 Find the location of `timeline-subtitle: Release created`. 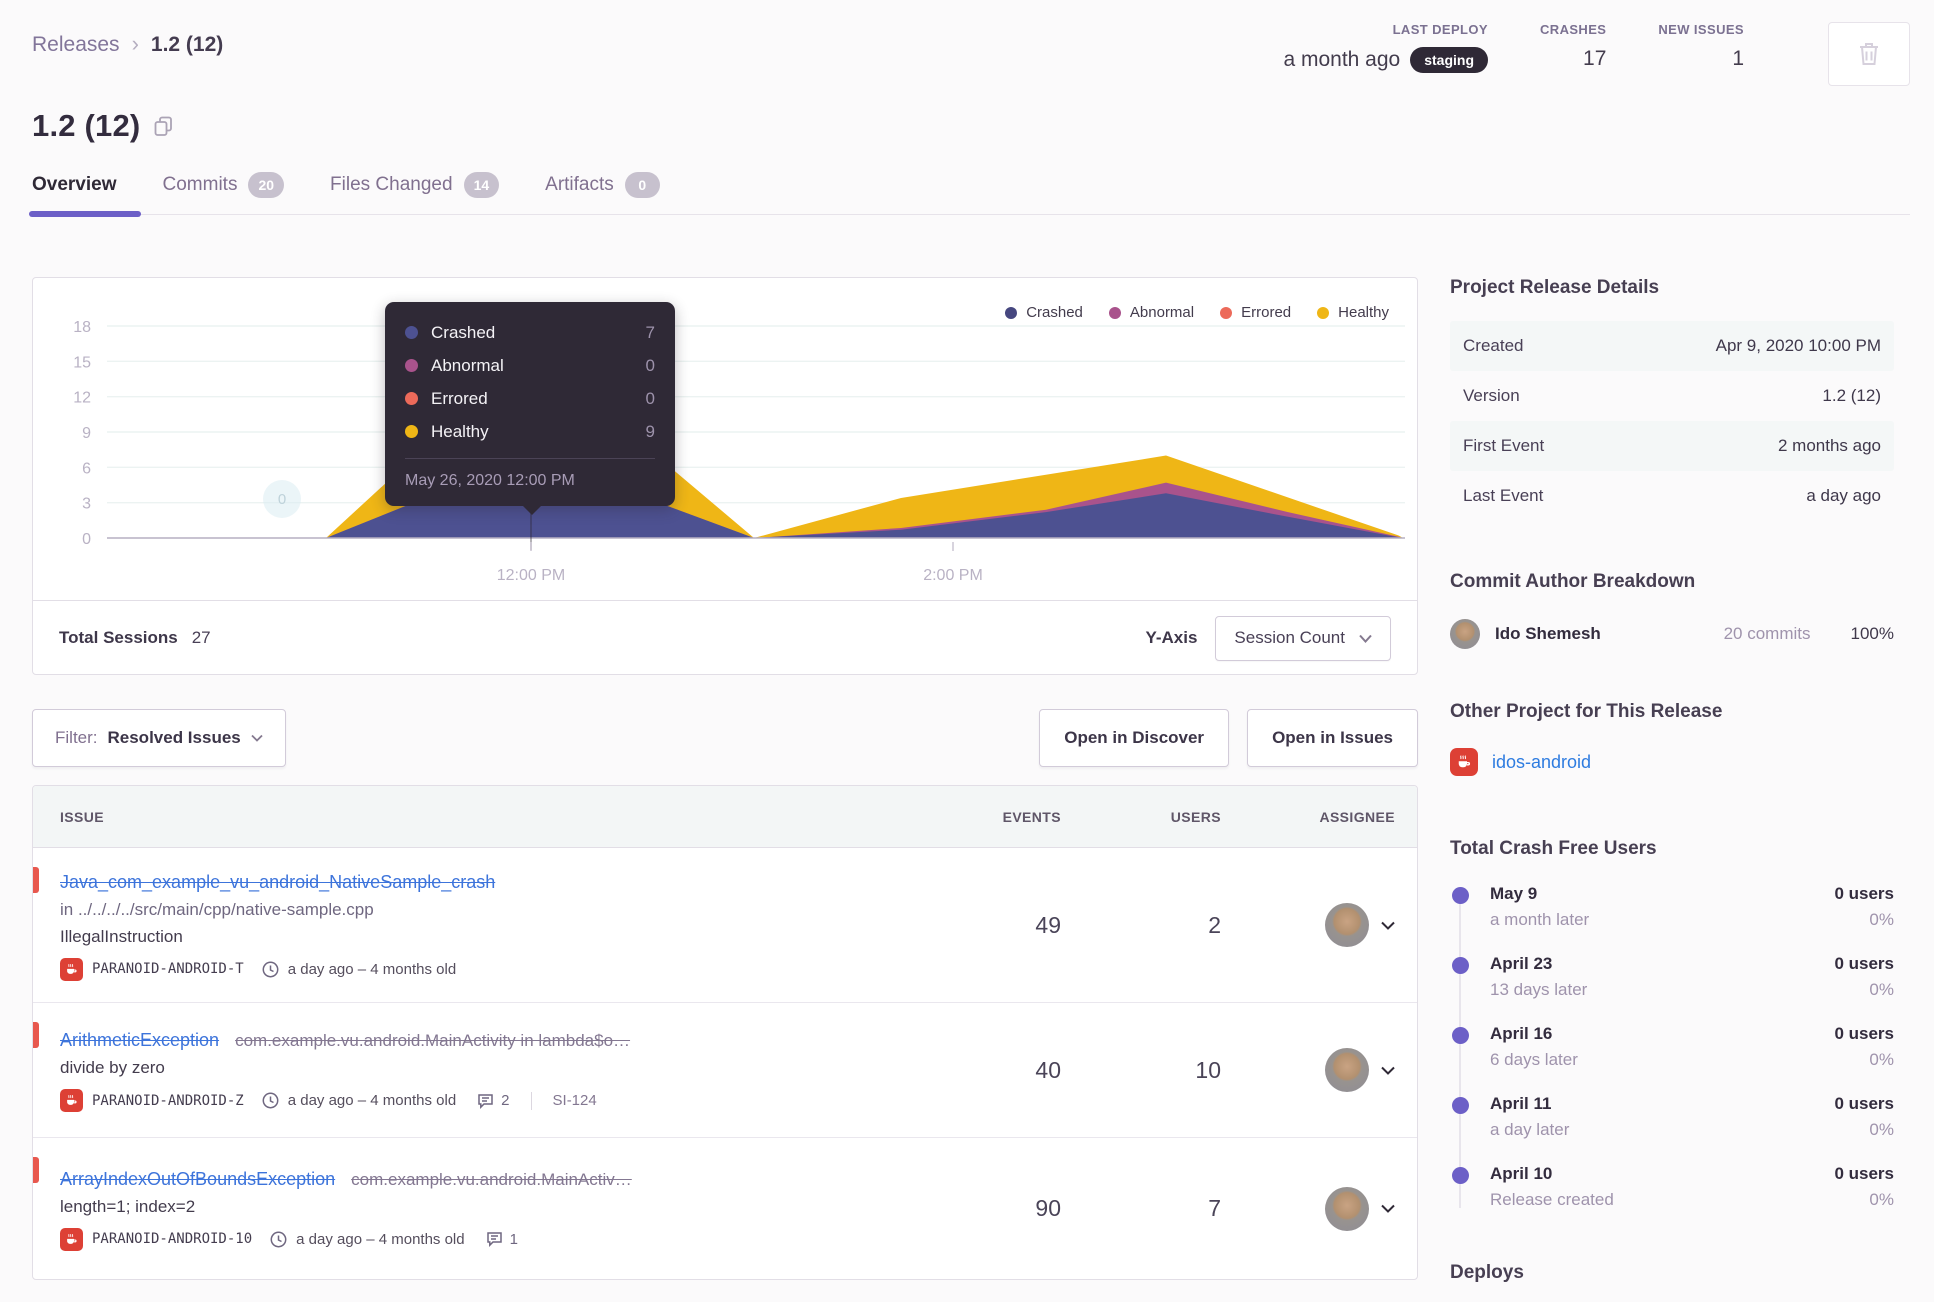

timeline-subtitle: Release created is located at coordinates (1552, 1199).